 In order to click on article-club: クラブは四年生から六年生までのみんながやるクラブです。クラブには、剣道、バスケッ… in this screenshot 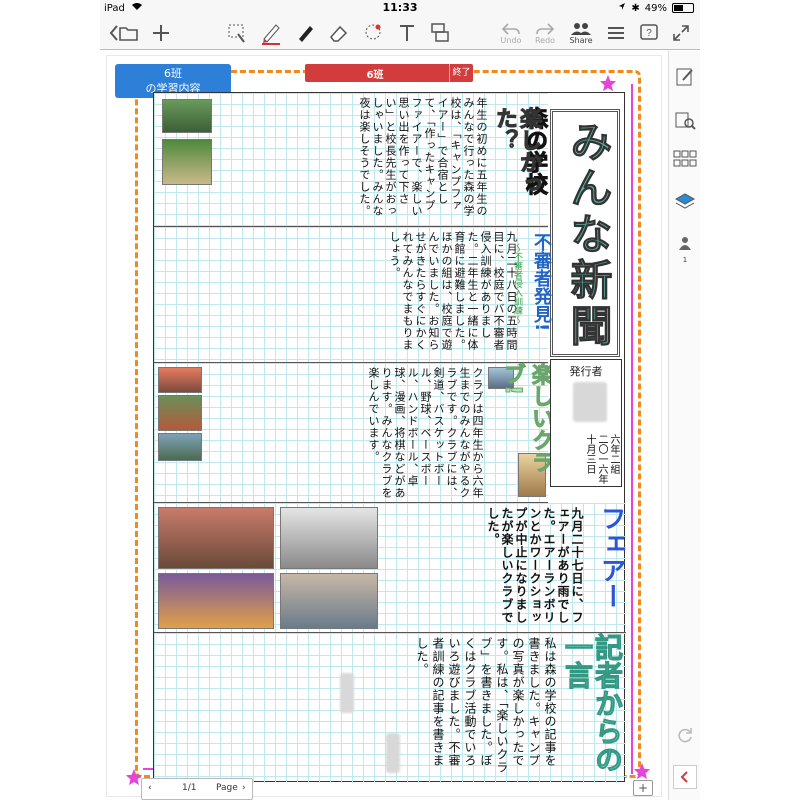, I will do `click(425, 433)`.